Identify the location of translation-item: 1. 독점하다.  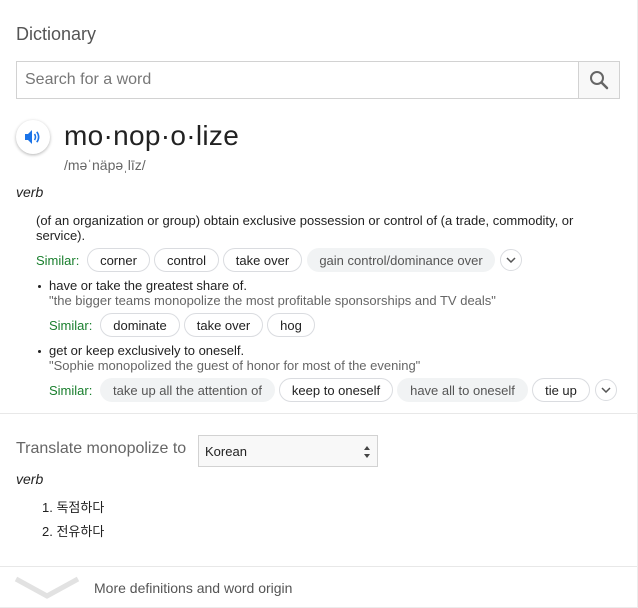
(73, 507).